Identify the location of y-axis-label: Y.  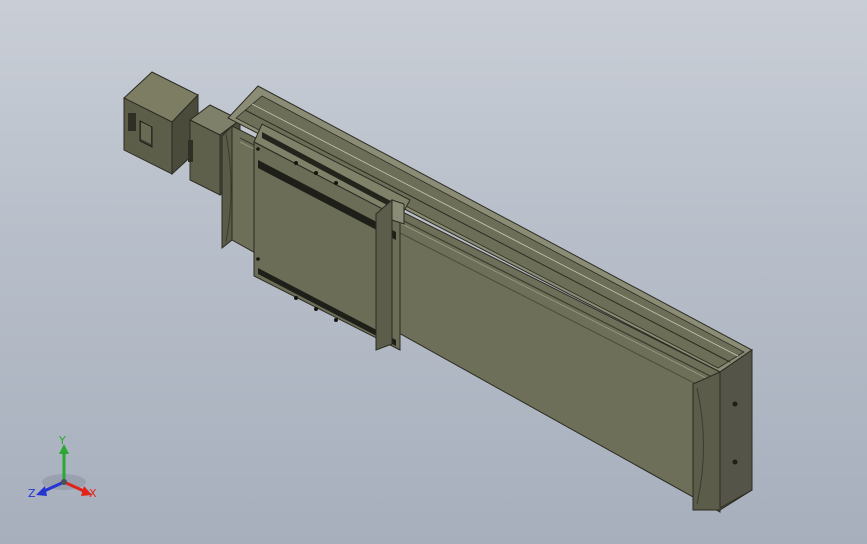
(62, 440).